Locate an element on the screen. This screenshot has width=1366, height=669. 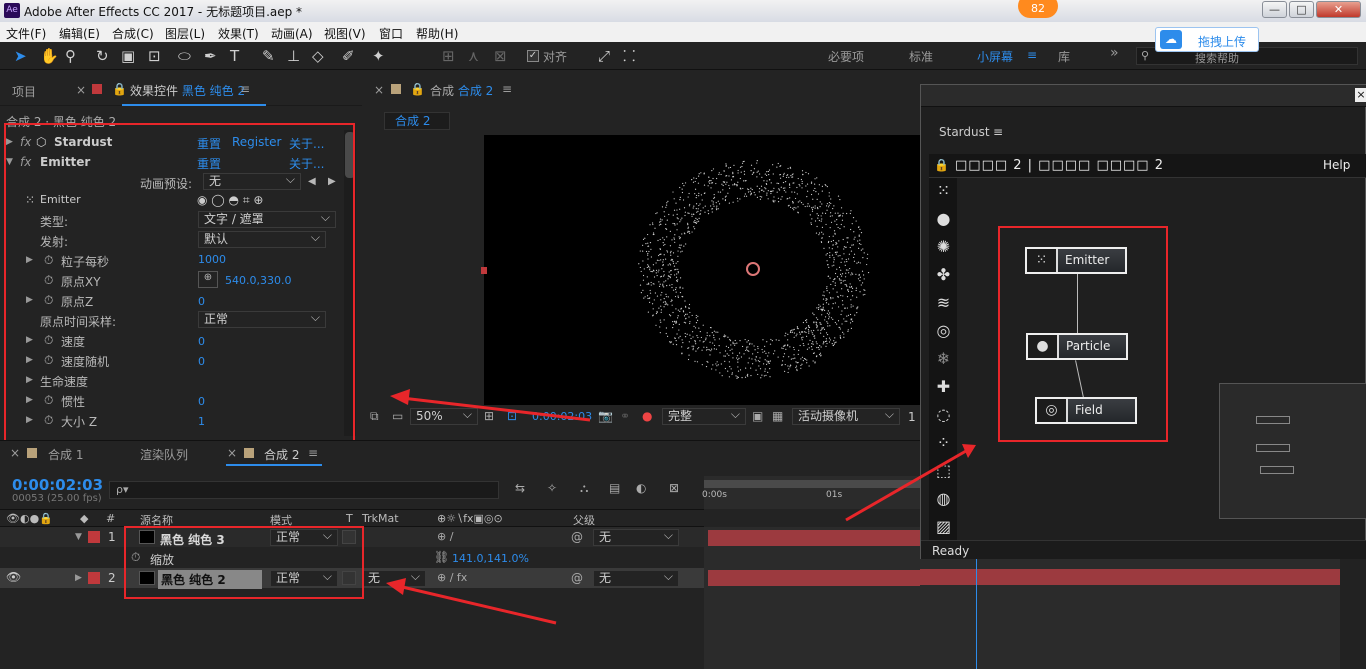
arrow-to-layers is located at coordinates (471, 601).